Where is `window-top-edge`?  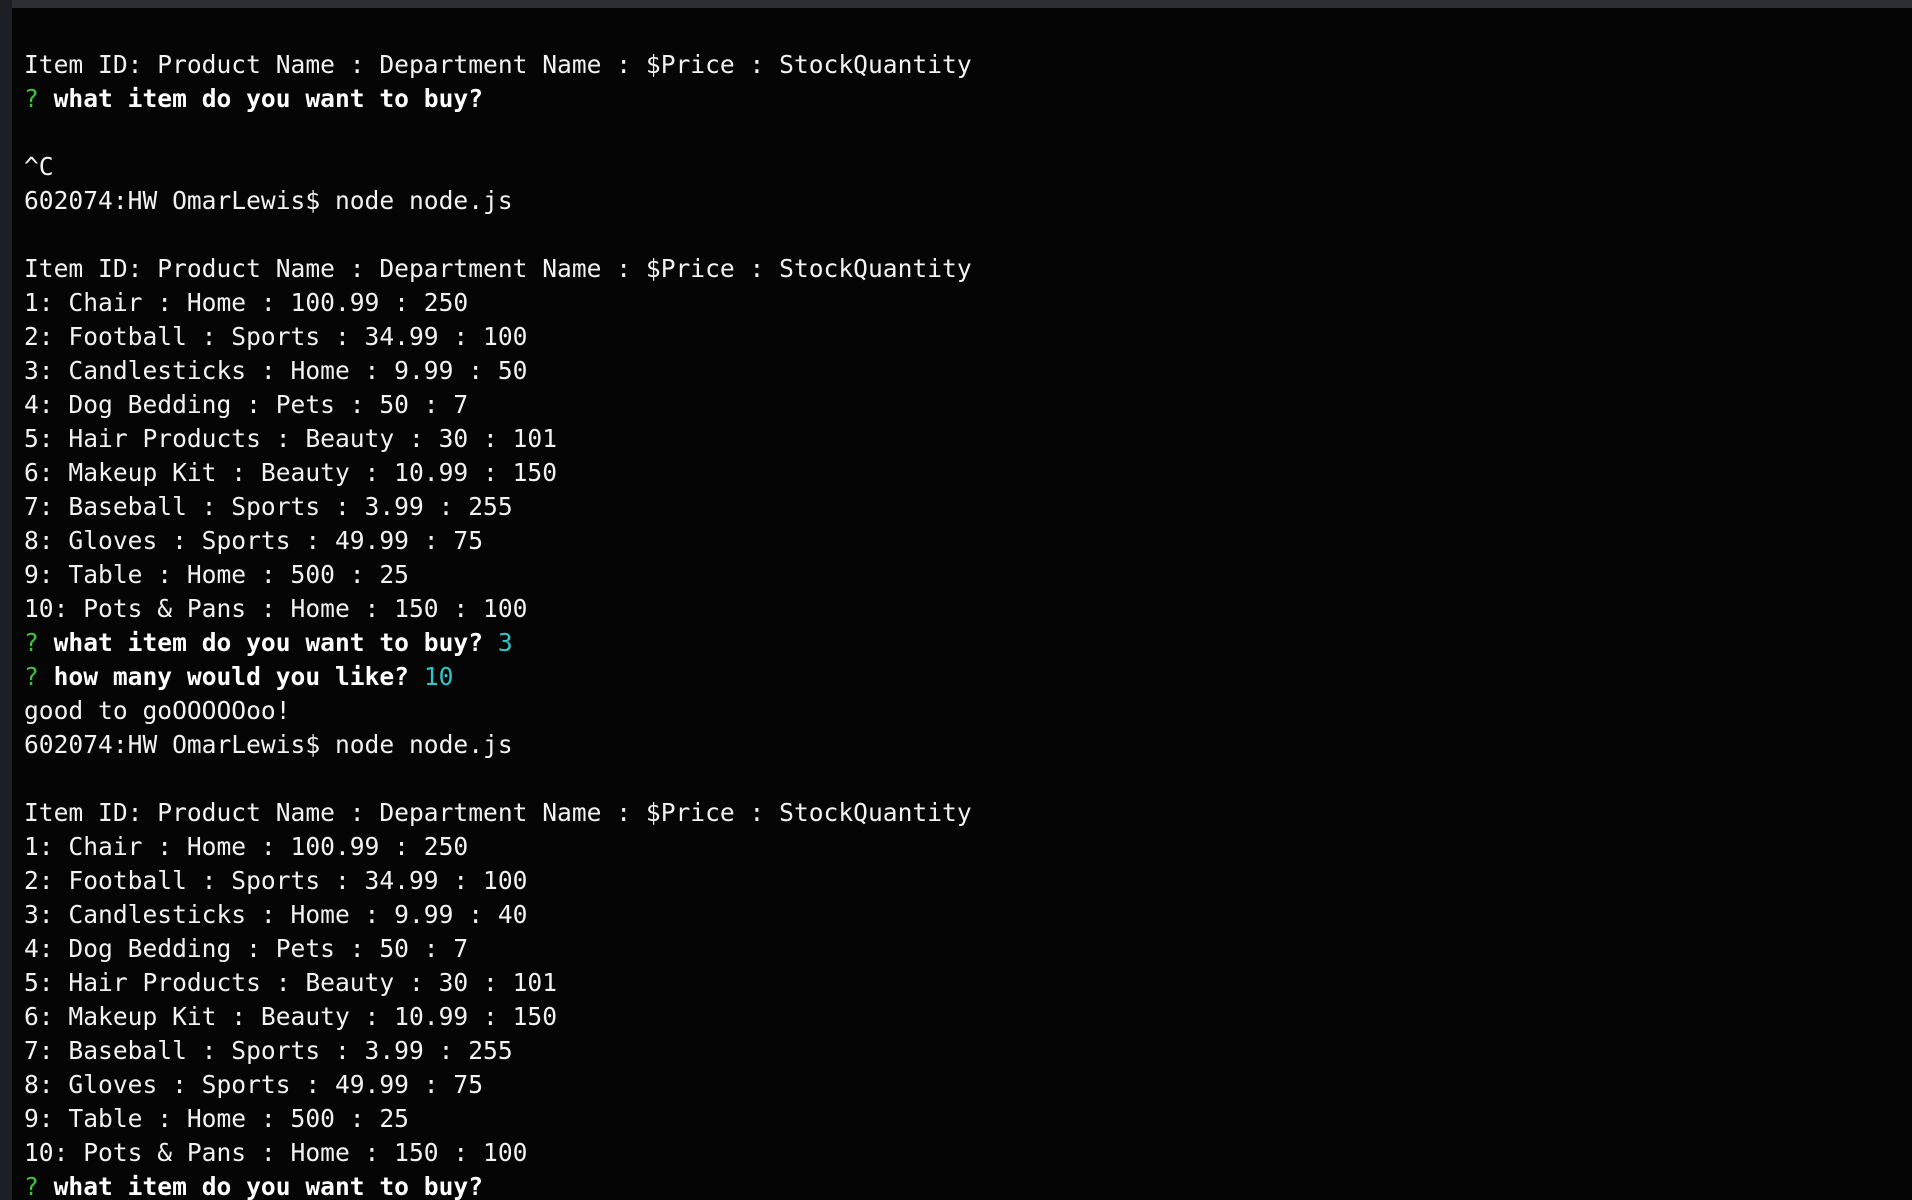 window-top-edge is located at coordinates (956, 4).